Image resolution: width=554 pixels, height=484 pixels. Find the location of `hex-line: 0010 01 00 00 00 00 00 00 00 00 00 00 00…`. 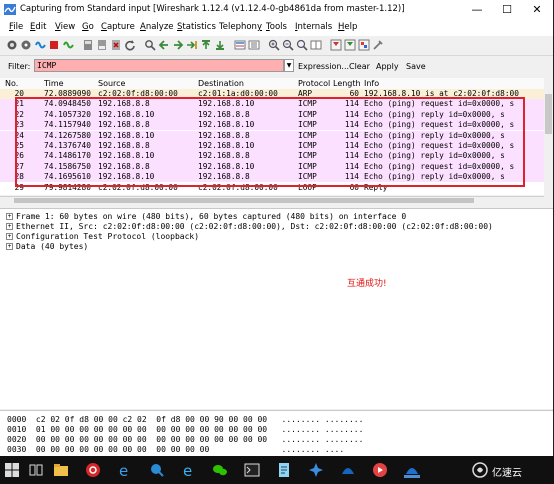

hex-line: 0010 01 00 00 00 00 00 00 00 00 00 00 00… is located at coordinates (185, 429).